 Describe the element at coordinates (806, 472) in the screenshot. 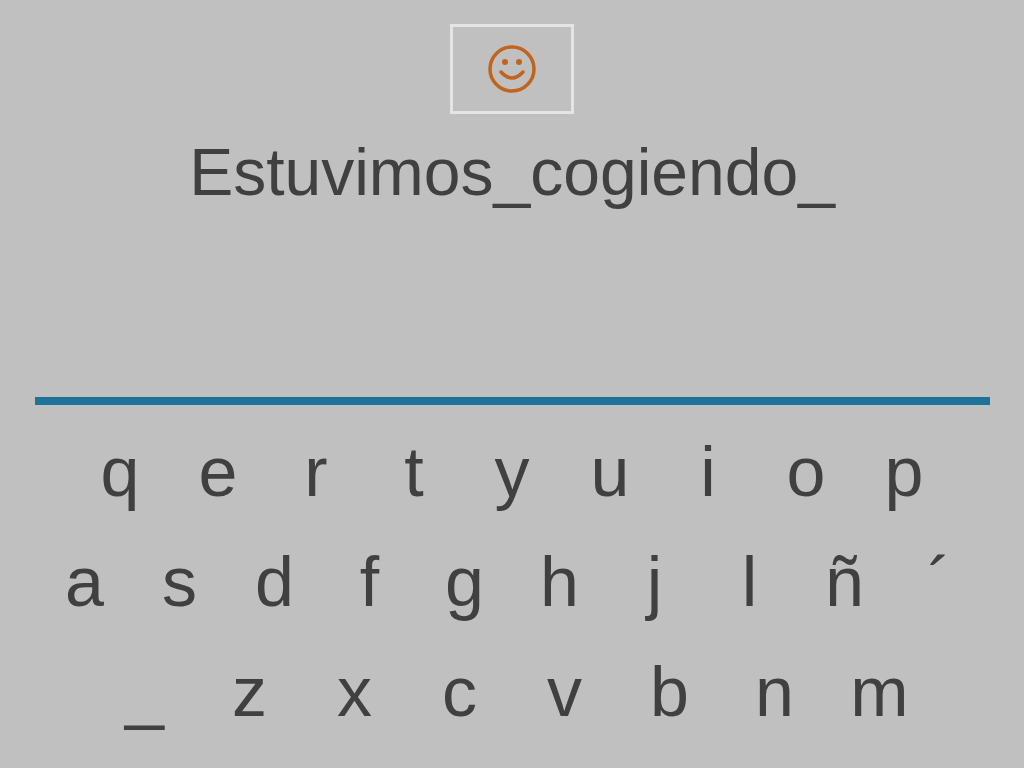

I see `letter-key: o` at that location.